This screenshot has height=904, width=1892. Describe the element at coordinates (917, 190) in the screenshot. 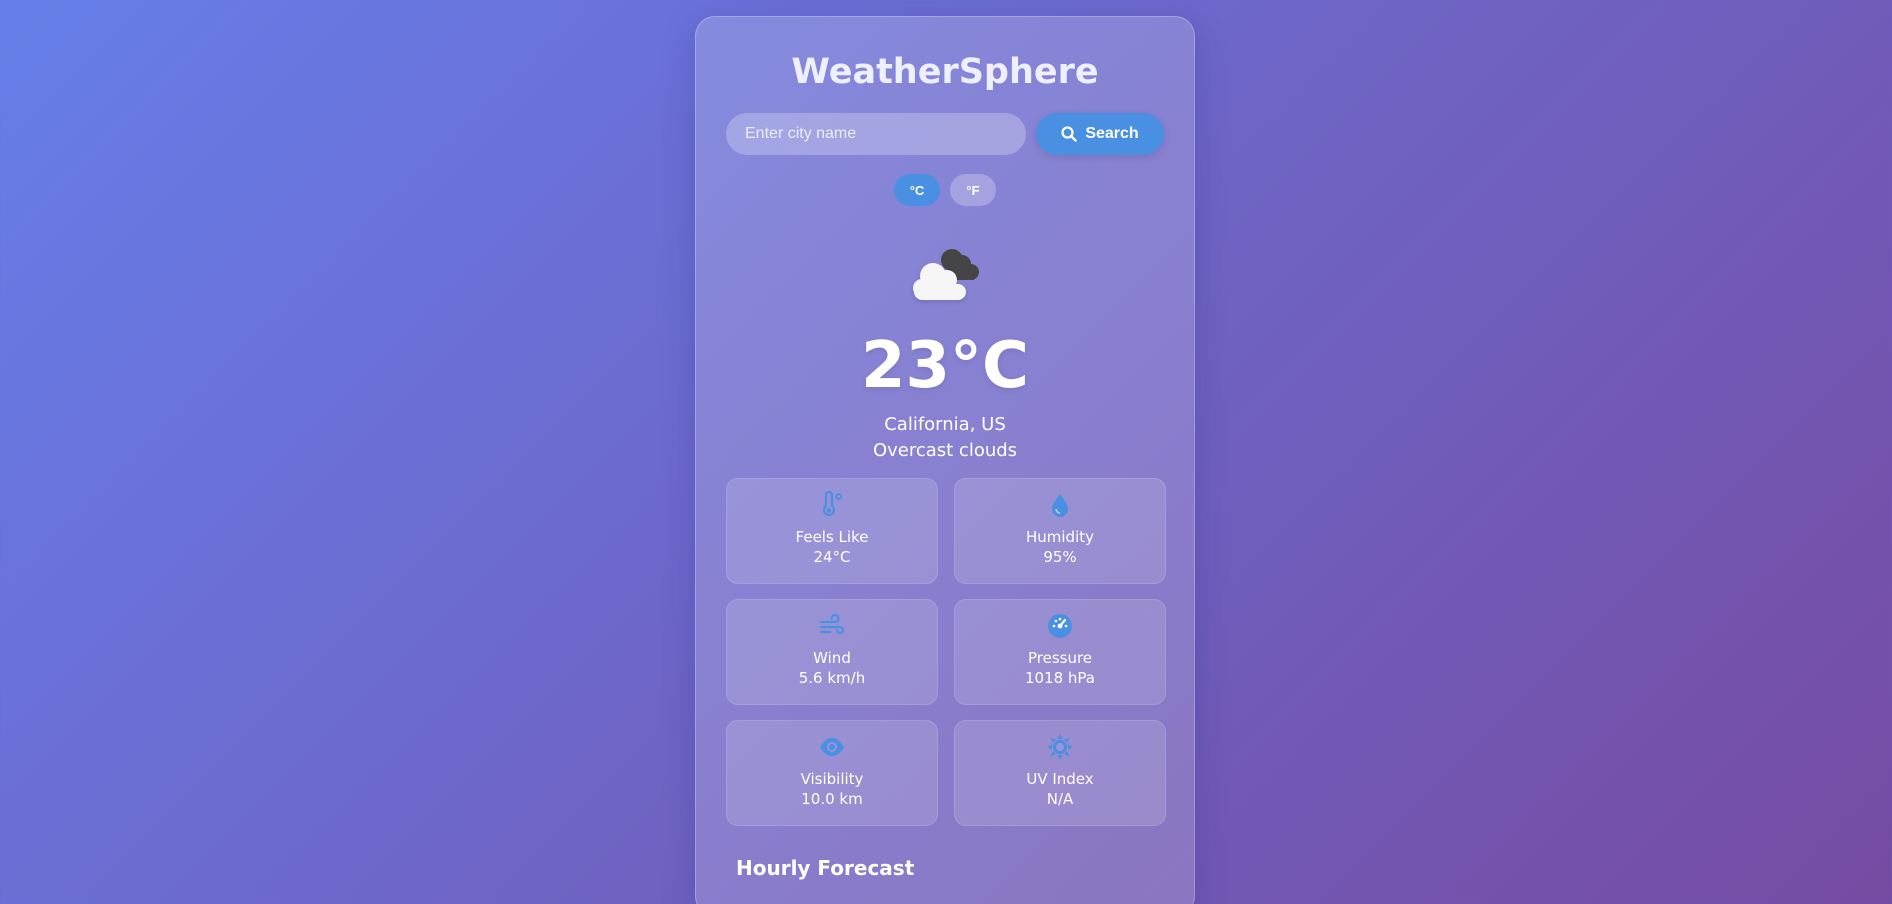

I see `celsius-button: °C` at that location.